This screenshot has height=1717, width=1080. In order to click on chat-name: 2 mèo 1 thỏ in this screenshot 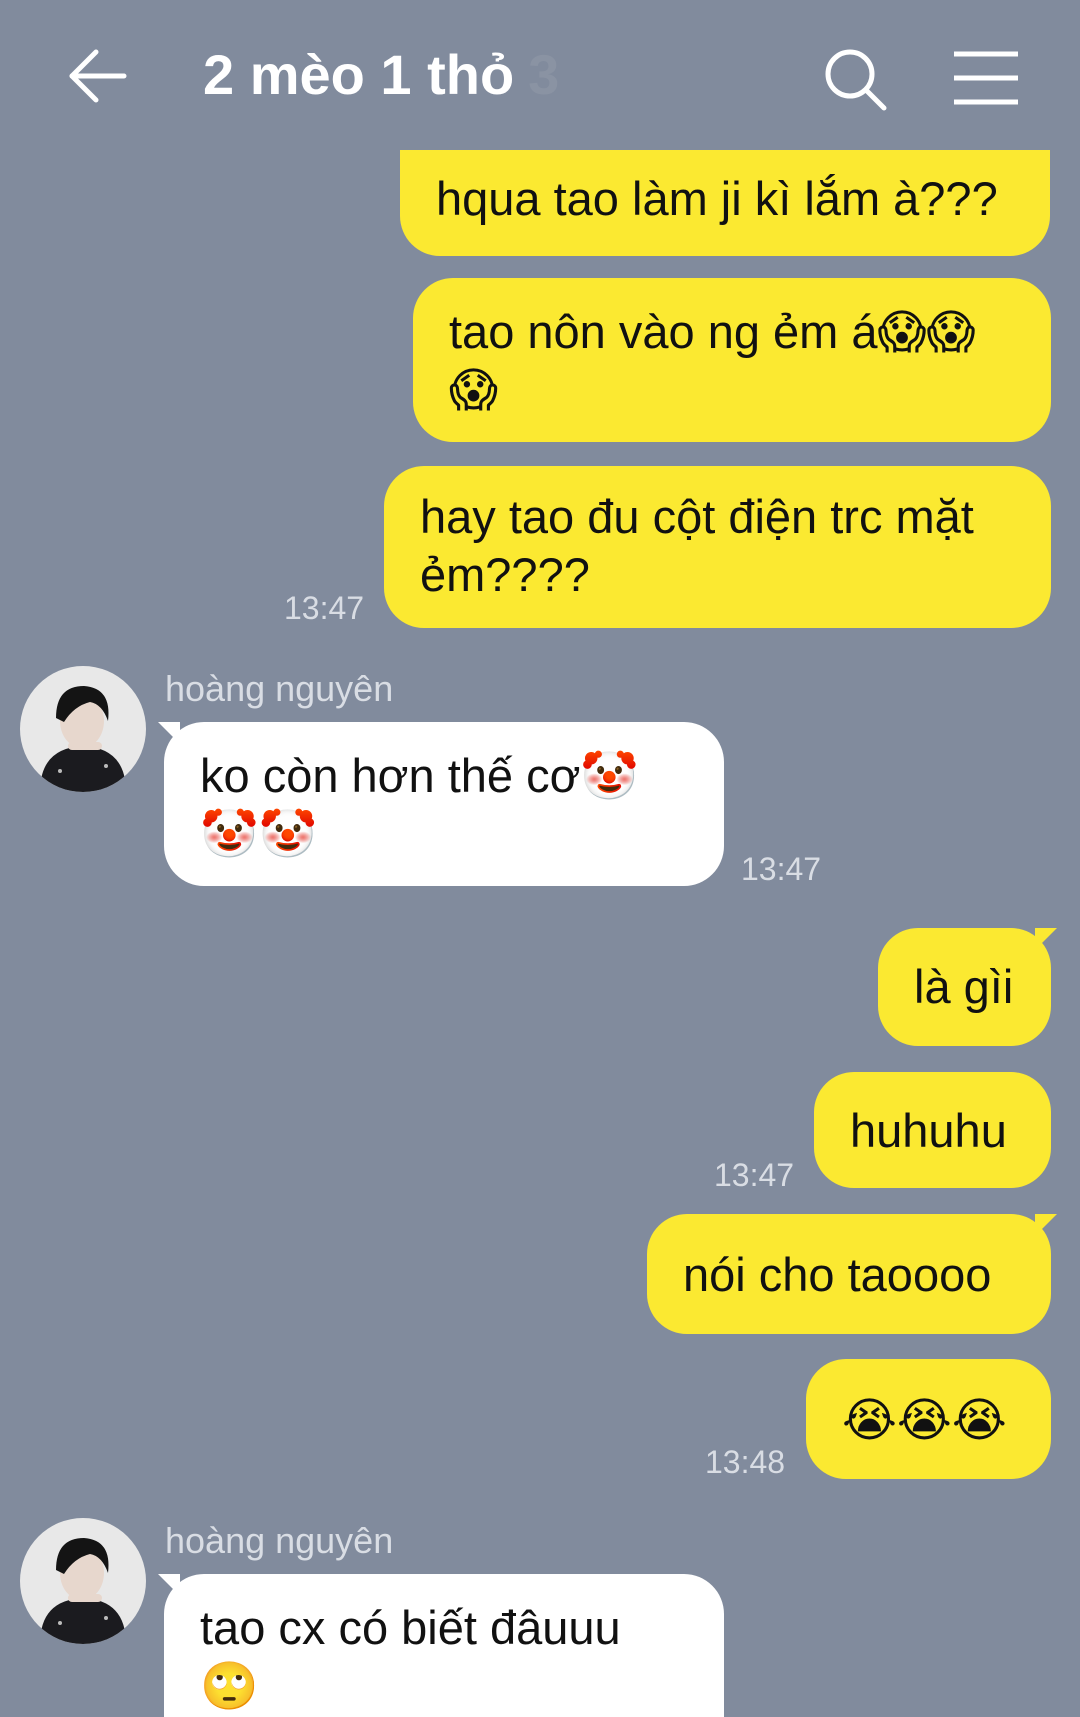, I will do `click(359, 74)`.